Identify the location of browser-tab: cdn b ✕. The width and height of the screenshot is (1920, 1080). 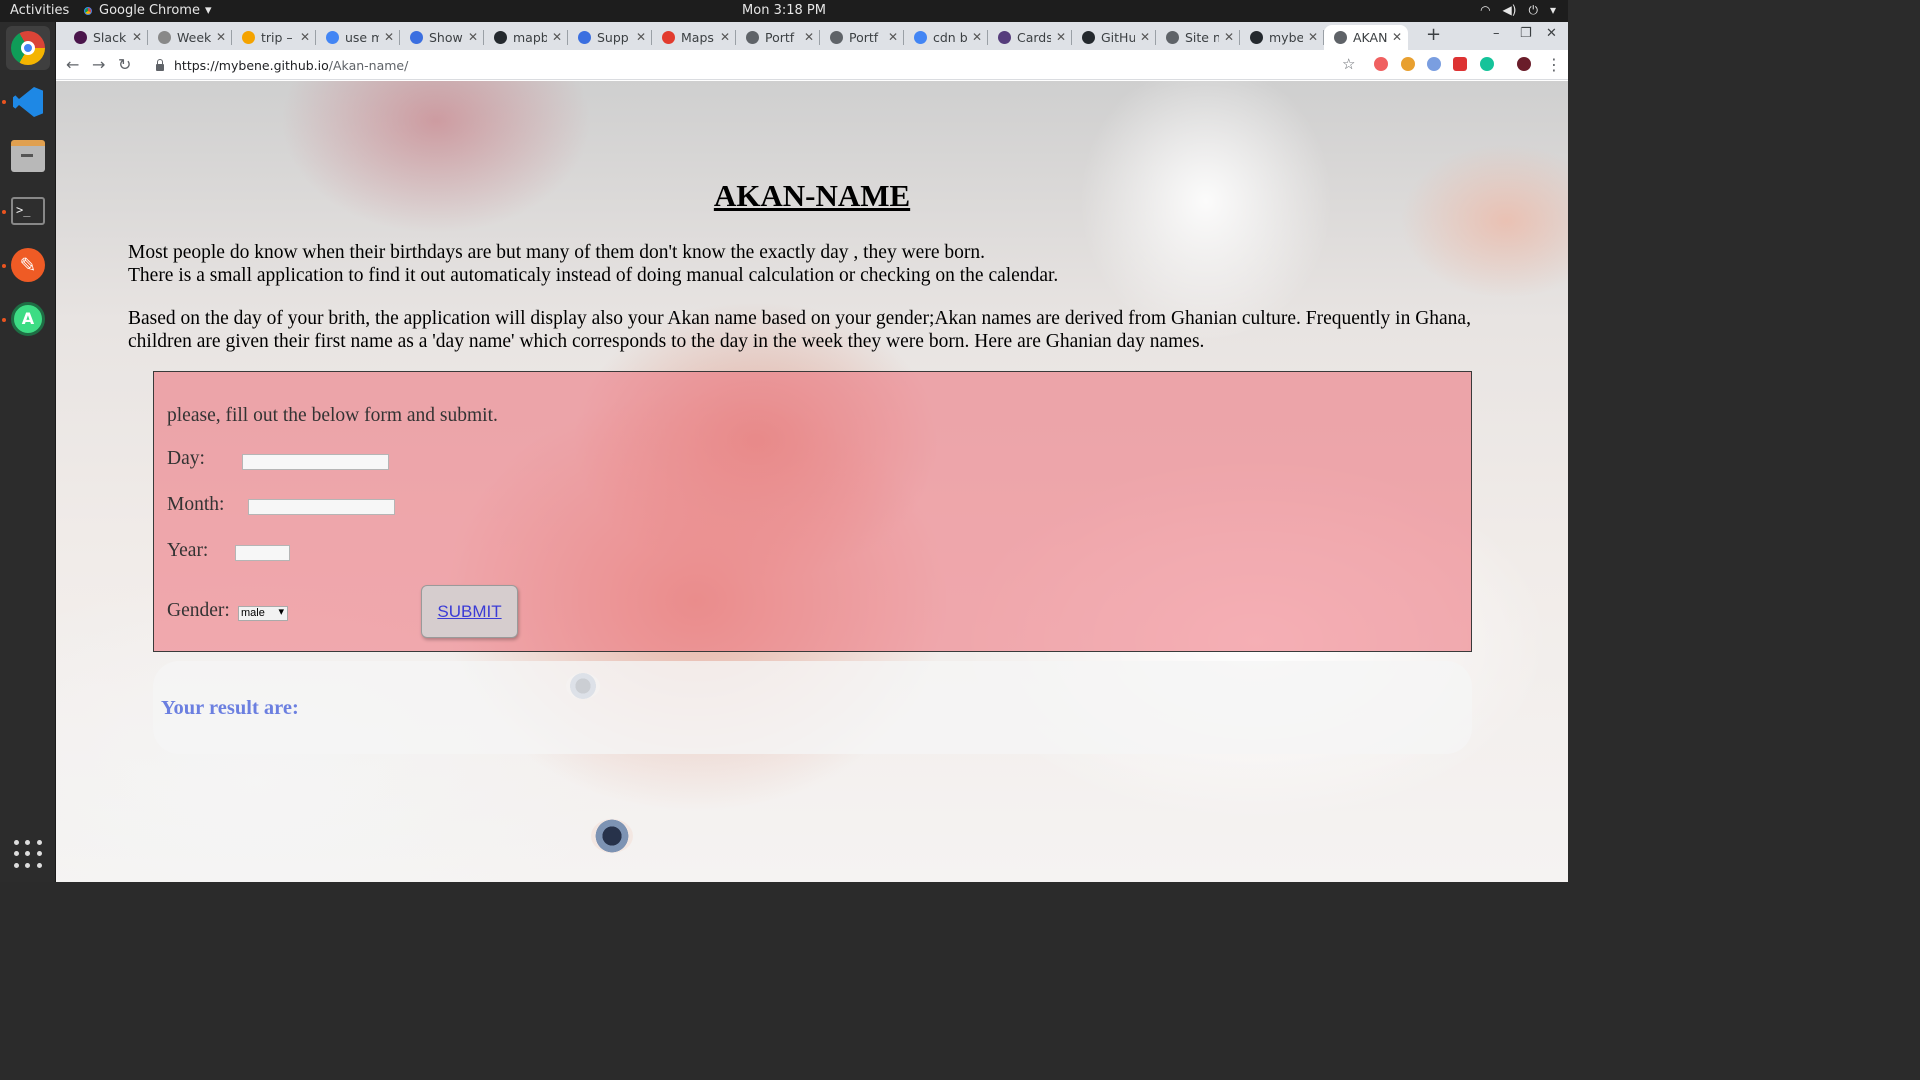
(946, 37).